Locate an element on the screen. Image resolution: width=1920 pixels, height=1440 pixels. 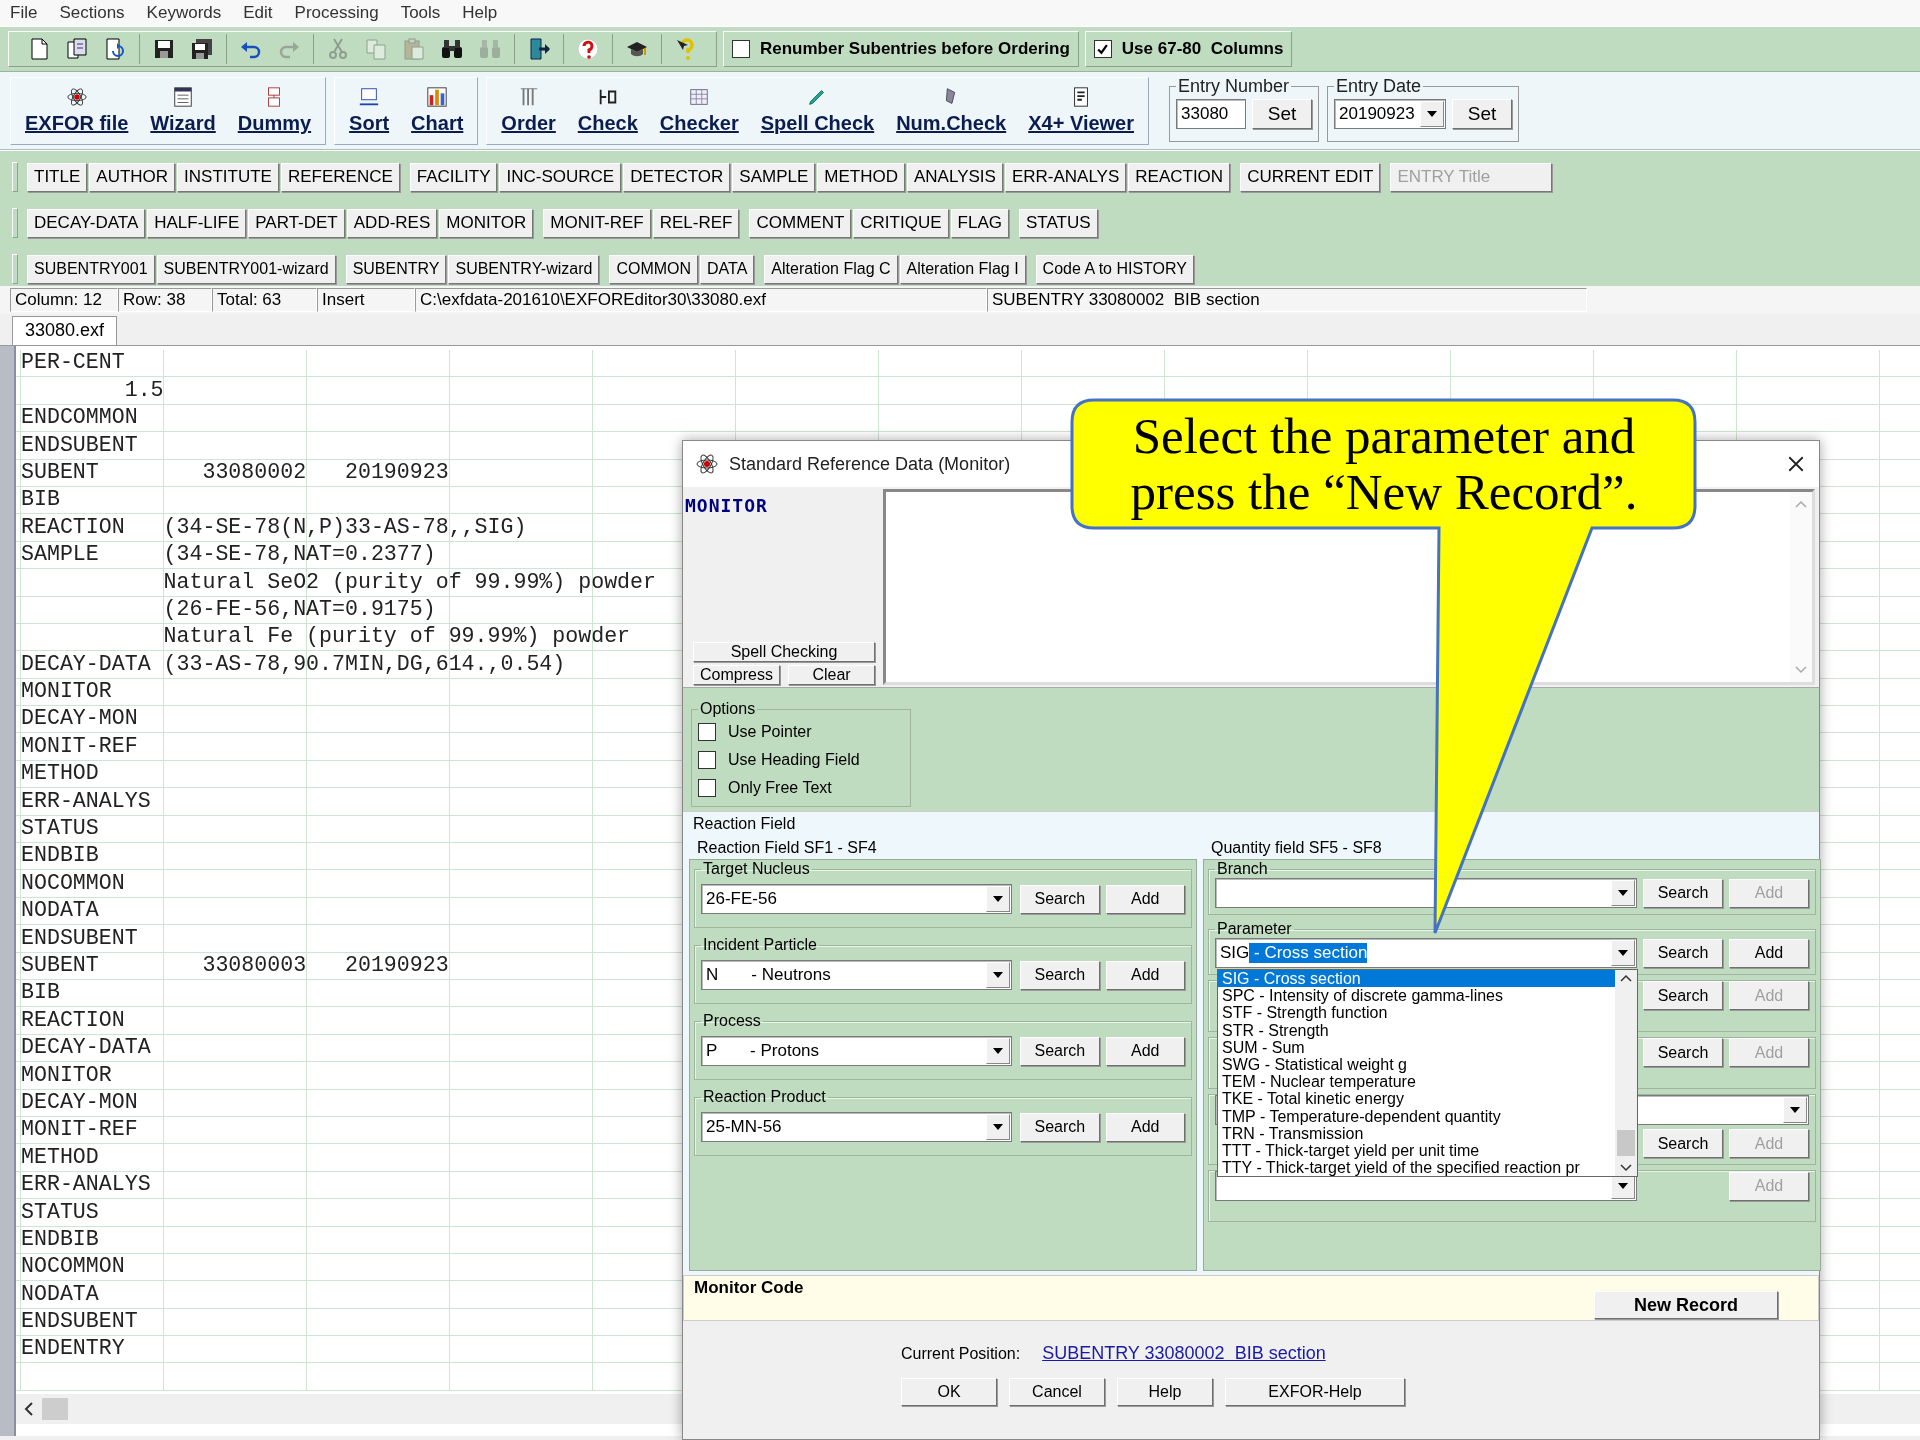
section-button: AUTHOR is located at coordinates (132, 177).